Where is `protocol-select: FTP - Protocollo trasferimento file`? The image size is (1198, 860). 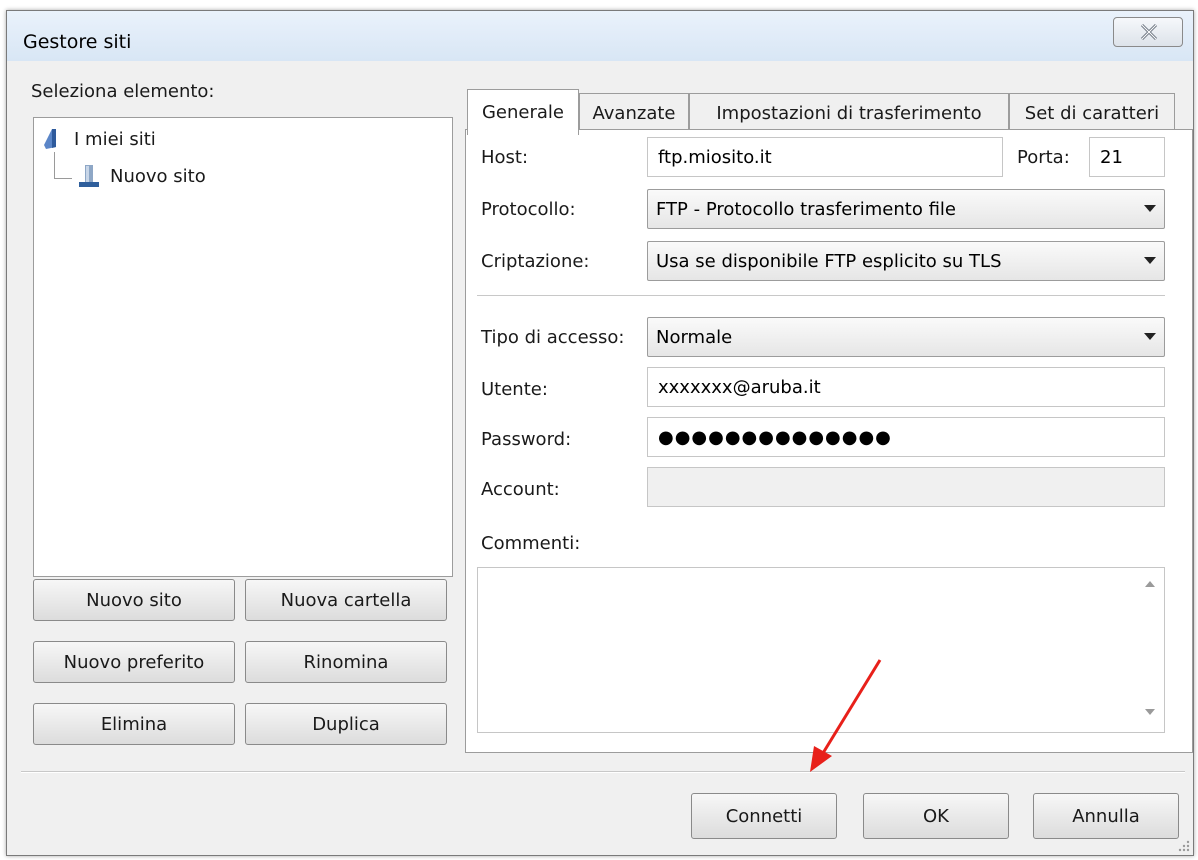 protocol-select: FTP - Protocollo trasferimento file is located at coordinates (906, 209).